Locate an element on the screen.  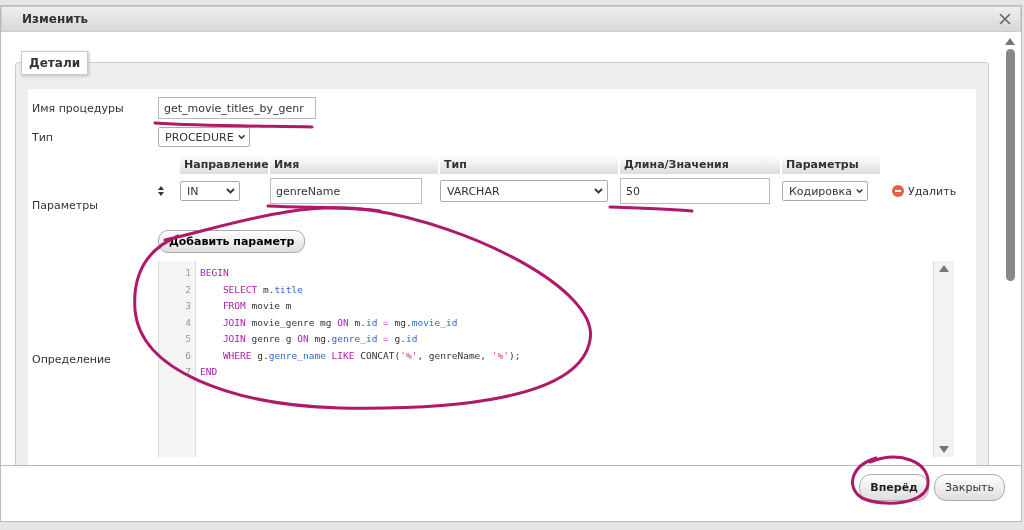
param-name-field: genreName is located at coordinates (346, 191).